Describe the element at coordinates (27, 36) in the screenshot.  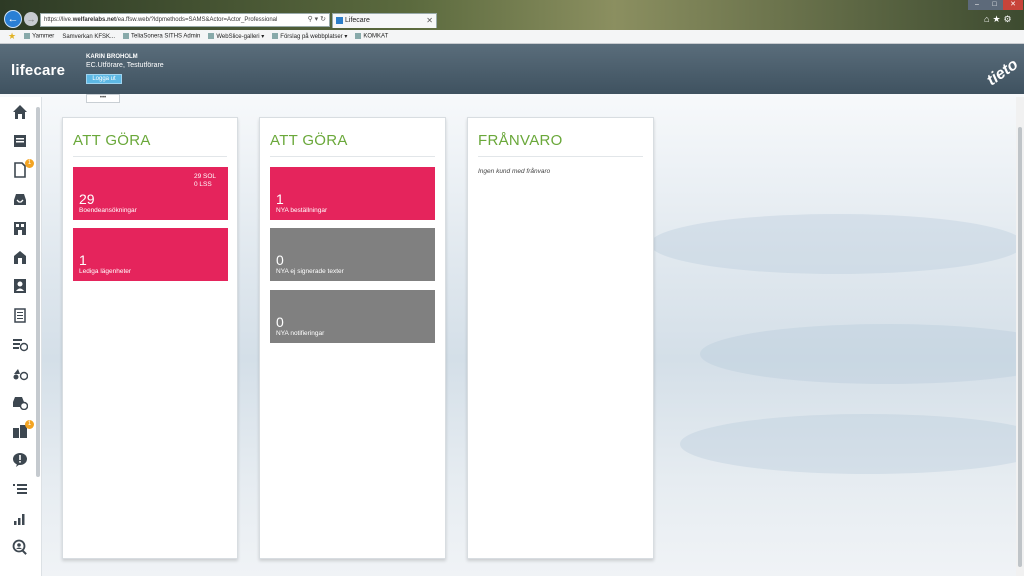
I see `yammer-icon` at that location.